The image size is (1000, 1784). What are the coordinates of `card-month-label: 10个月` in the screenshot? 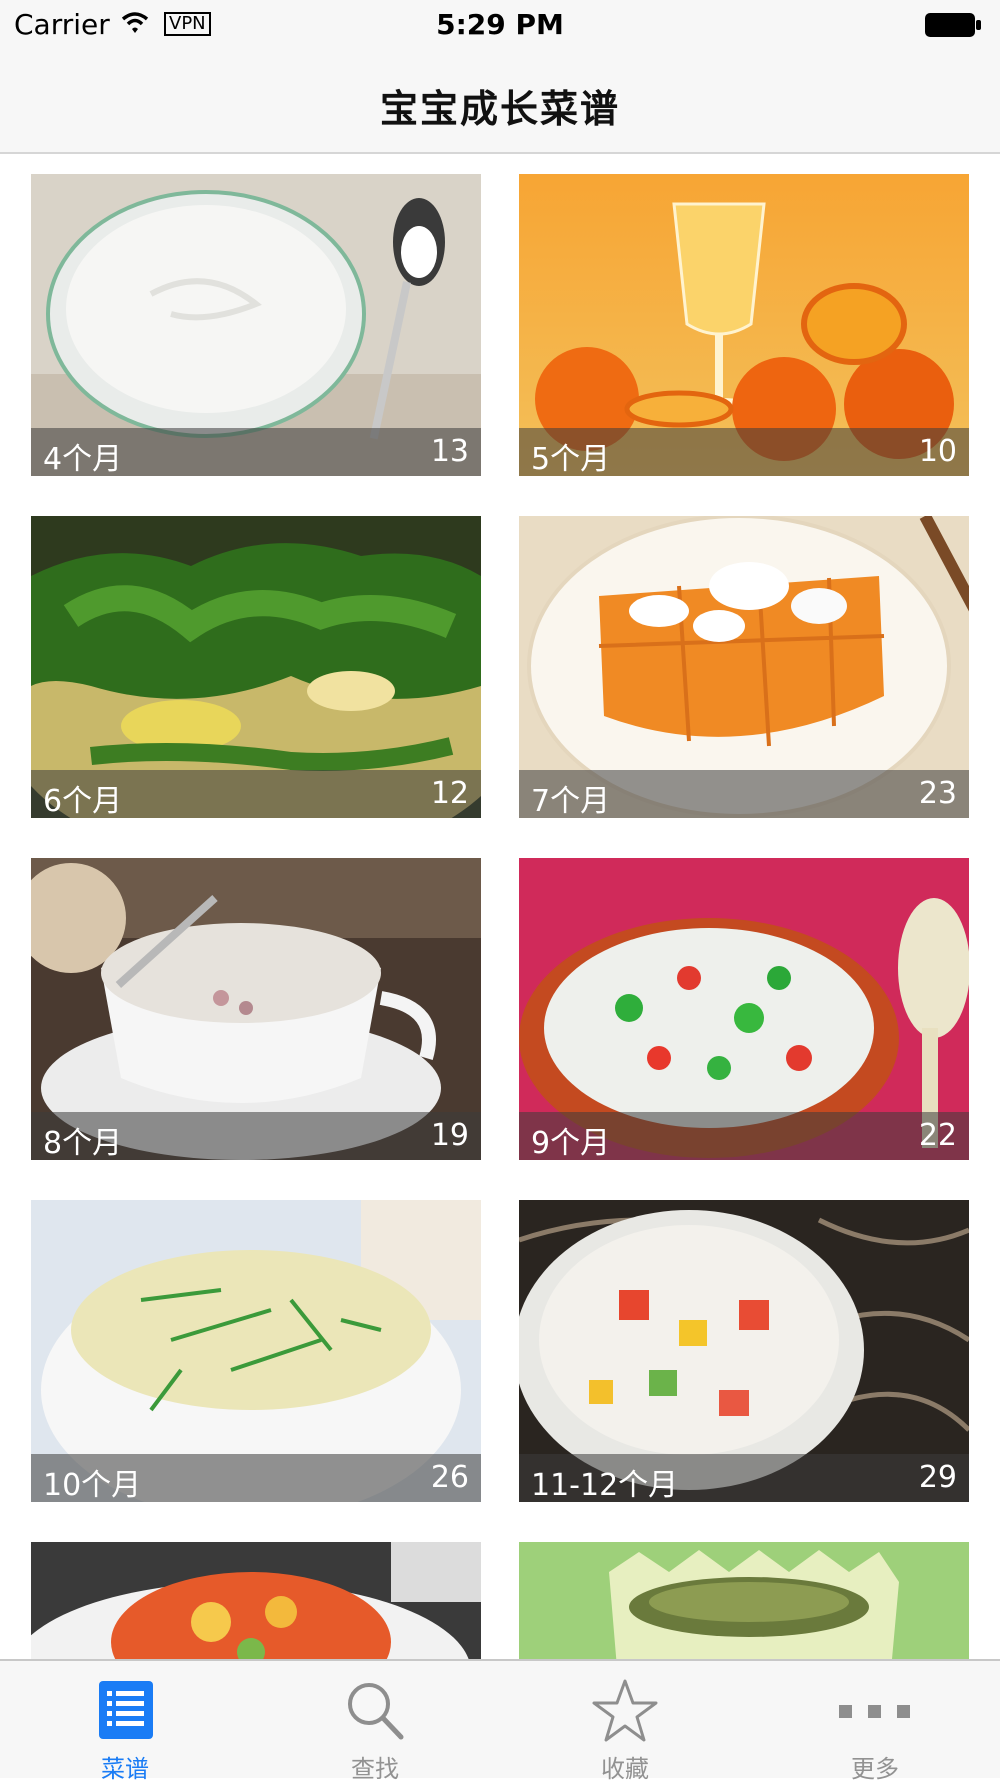 It's located at (92, 1485).